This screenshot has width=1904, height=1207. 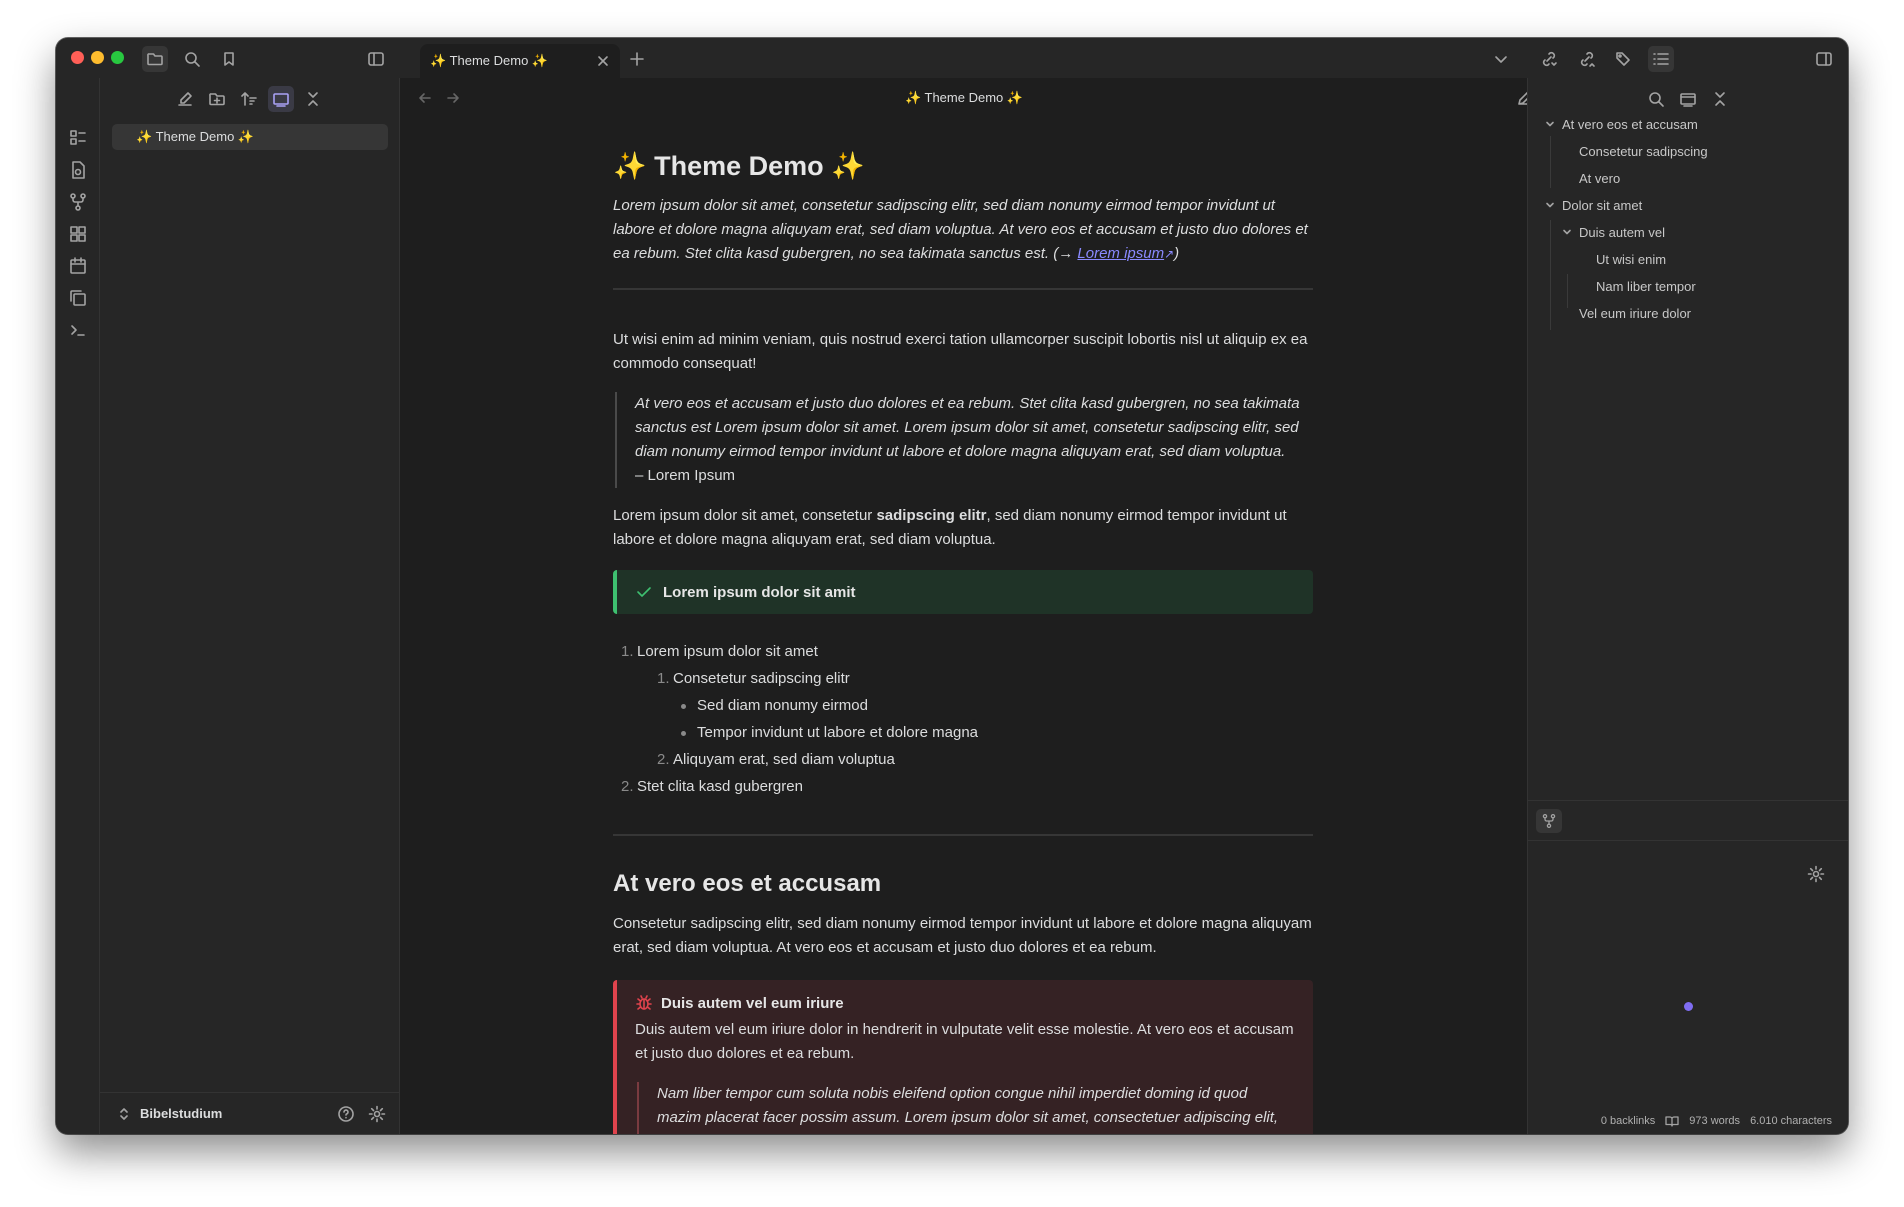 What do you see at coordinates (1602, 205) in the screenshot?
I see `outline-item: Dolor sit amet` at bounding box center [1602, 205].